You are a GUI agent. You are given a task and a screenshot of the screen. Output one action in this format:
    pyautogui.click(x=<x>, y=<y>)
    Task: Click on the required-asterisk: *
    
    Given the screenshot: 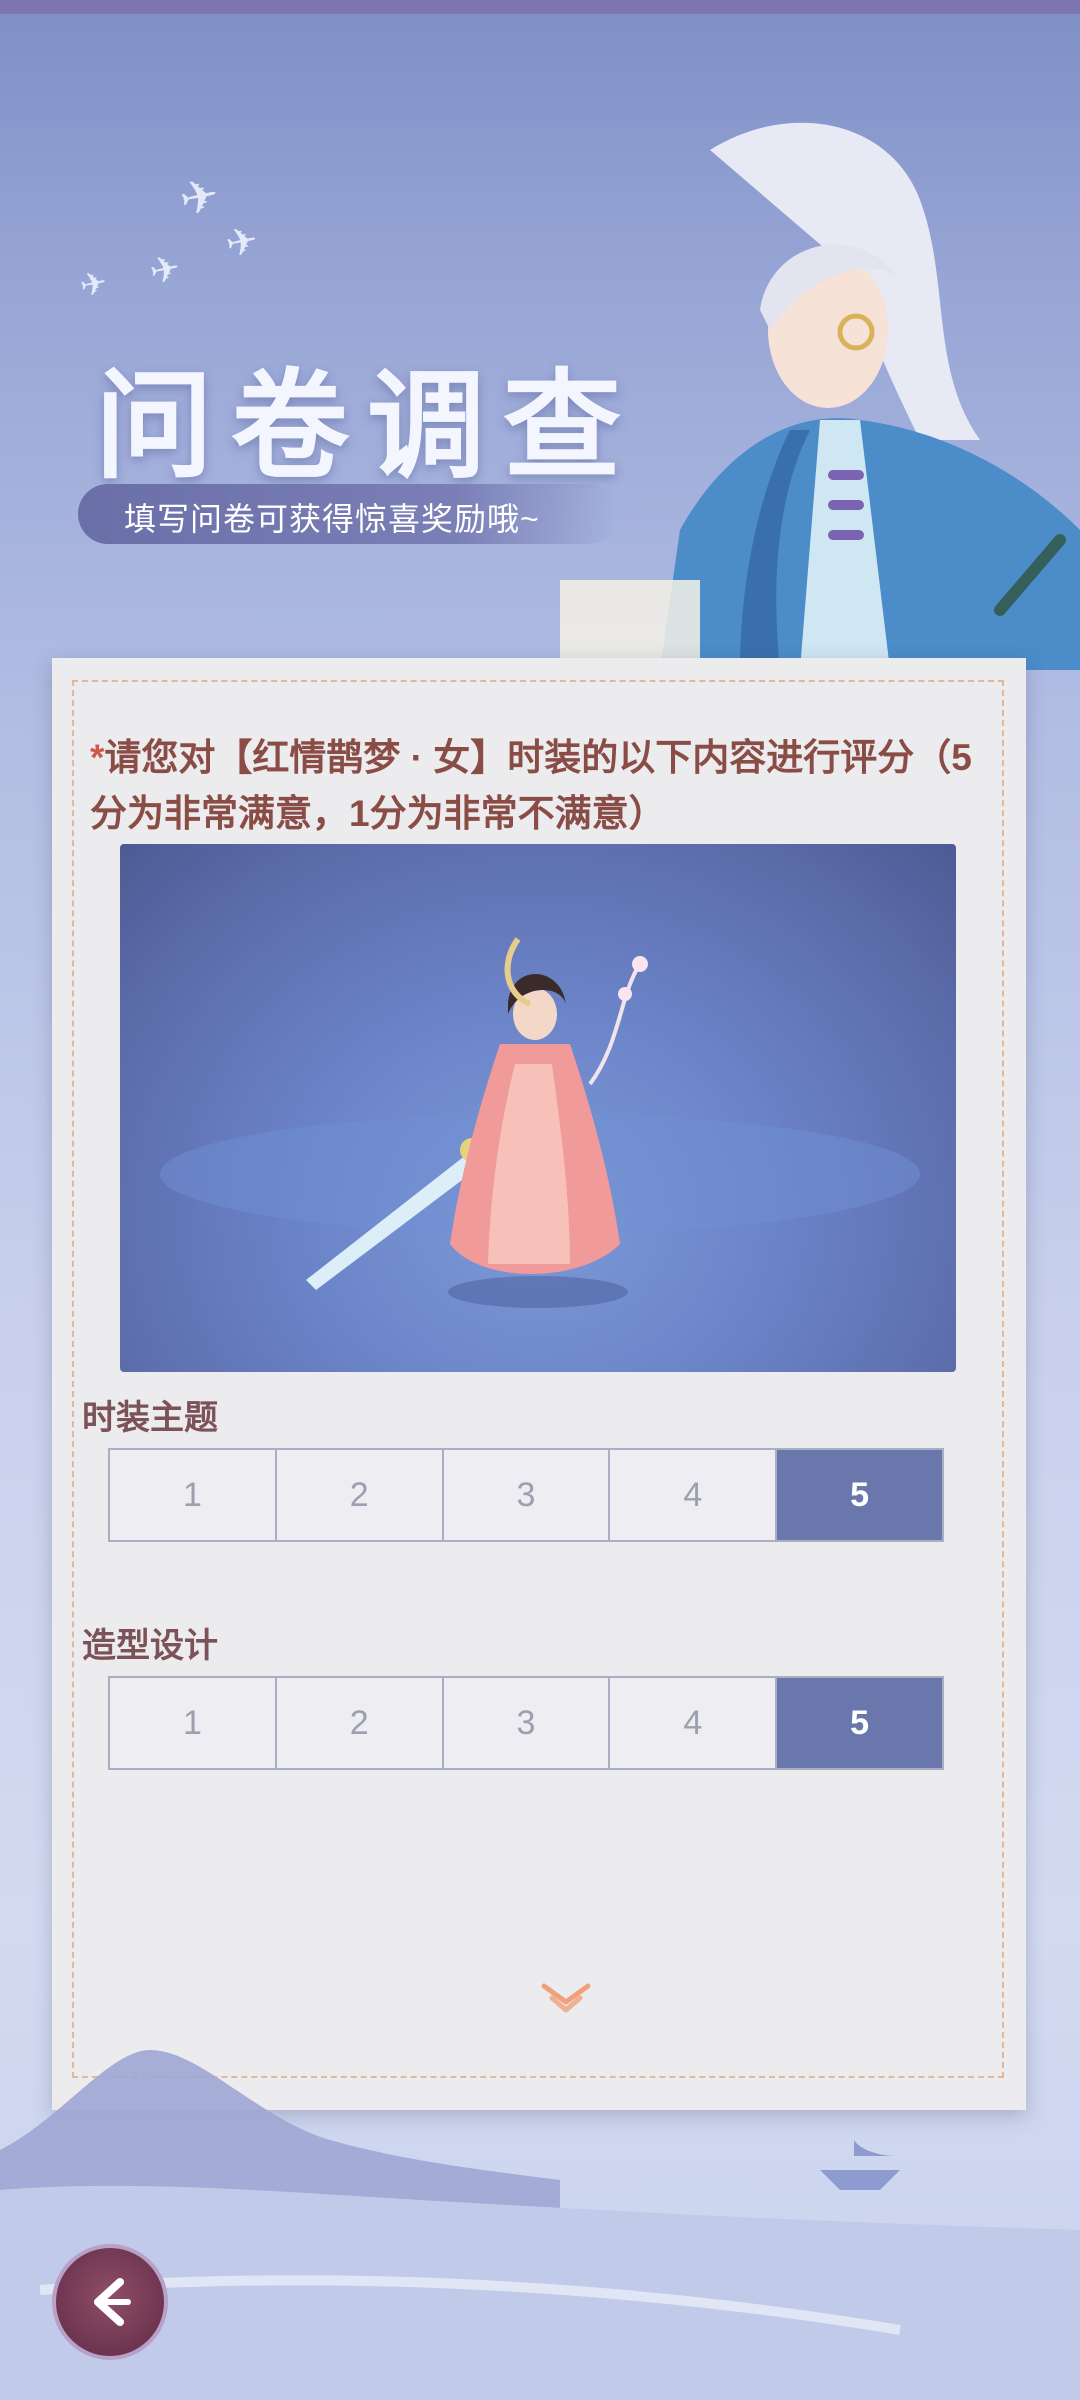 What is the action you would take?
    pyautogui.click(x=97, y=757)
    